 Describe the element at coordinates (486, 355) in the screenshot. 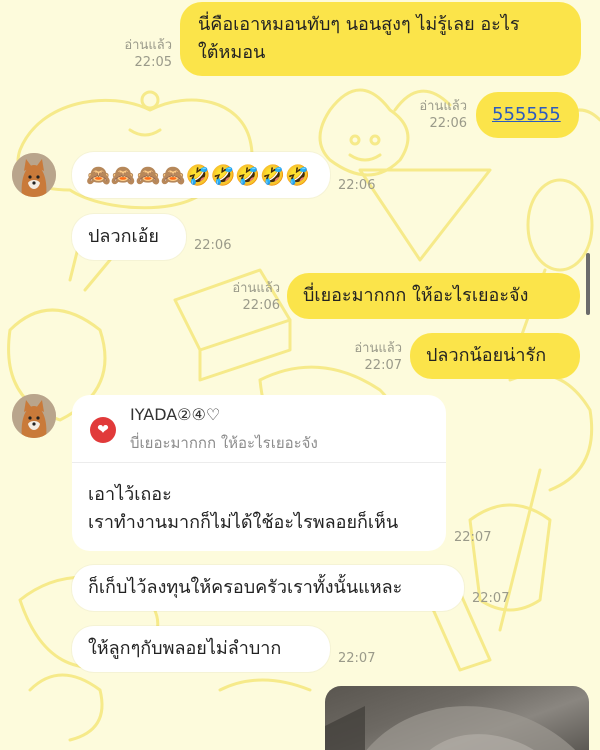

I see `message-text: ปลวกน้อยน่ารัก` at that location.